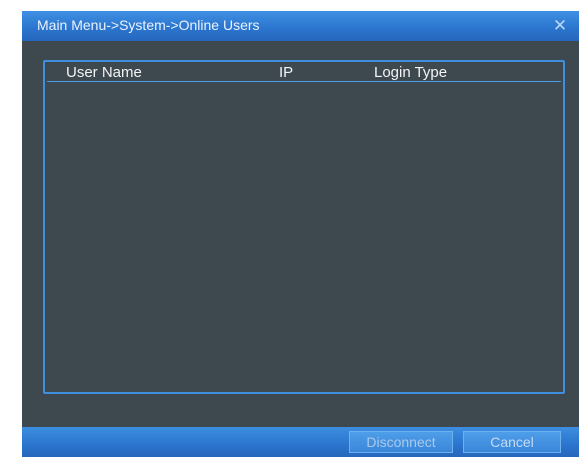  I want to click on column-header-user-name: User Name, so click(104, 72).